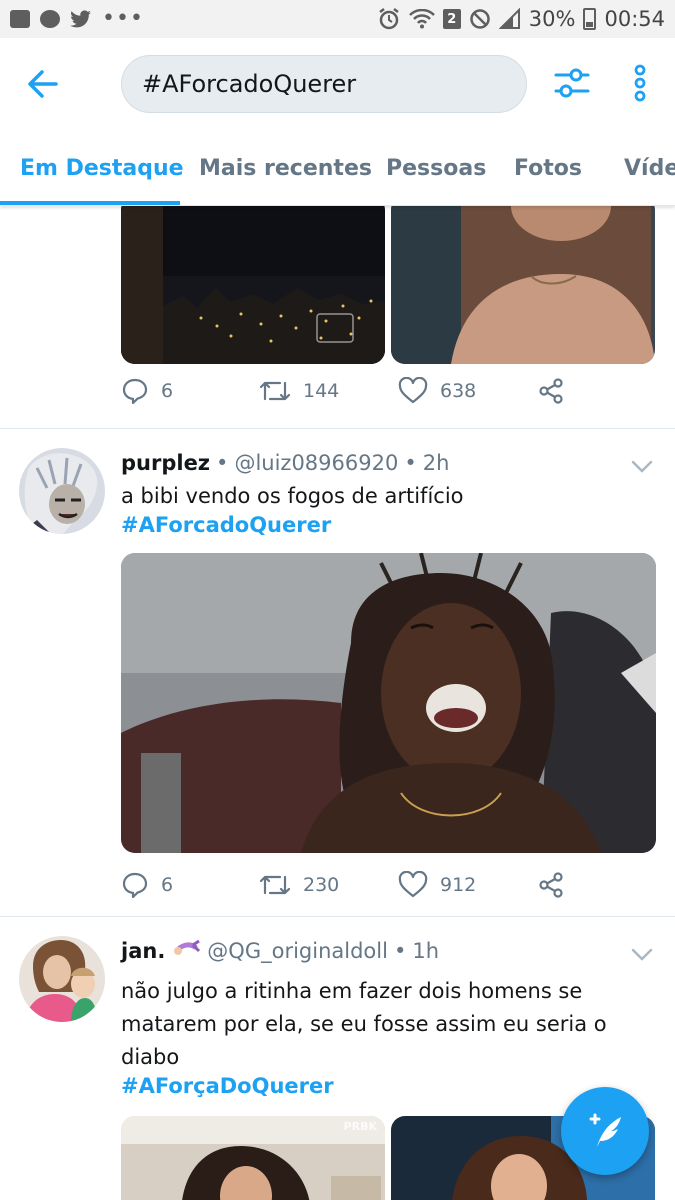 The image size is (675, 1200). What do you see at coordinates (90, 203) in the screenshot?
I see `active-tab-indicator` at bounding box center [90, 203].